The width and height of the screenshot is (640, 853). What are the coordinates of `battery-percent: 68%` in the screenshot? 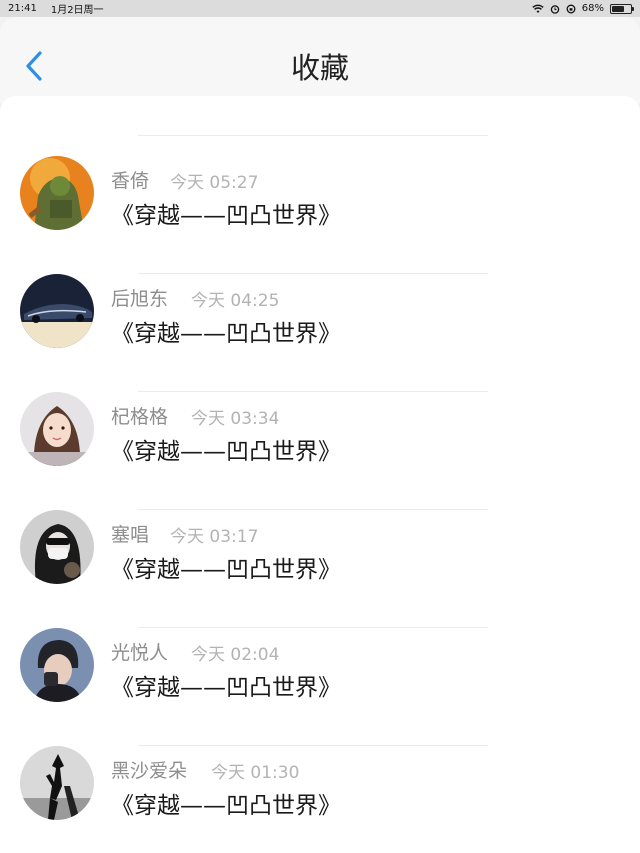 It's located at (592, 8).